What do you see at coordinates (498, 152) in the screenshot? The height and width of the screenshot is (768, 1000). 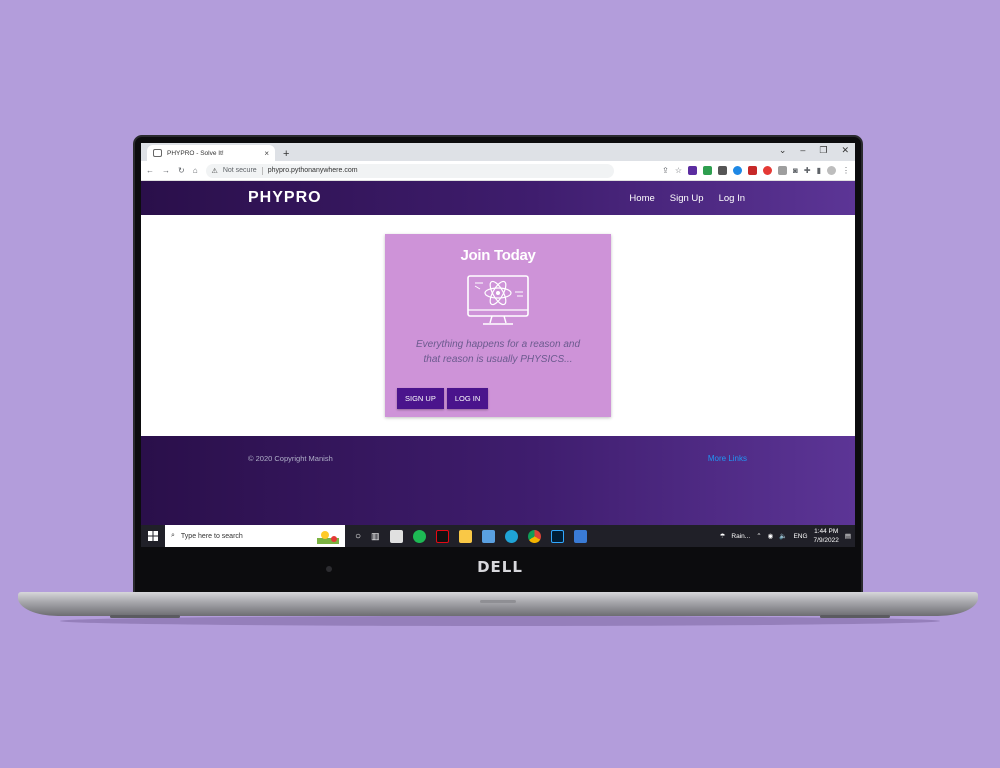 I see `browser-tab-bar: PHYPRO - Solve It! × + ⌄ – ❐ ✕` at bounding box center [498, 152].